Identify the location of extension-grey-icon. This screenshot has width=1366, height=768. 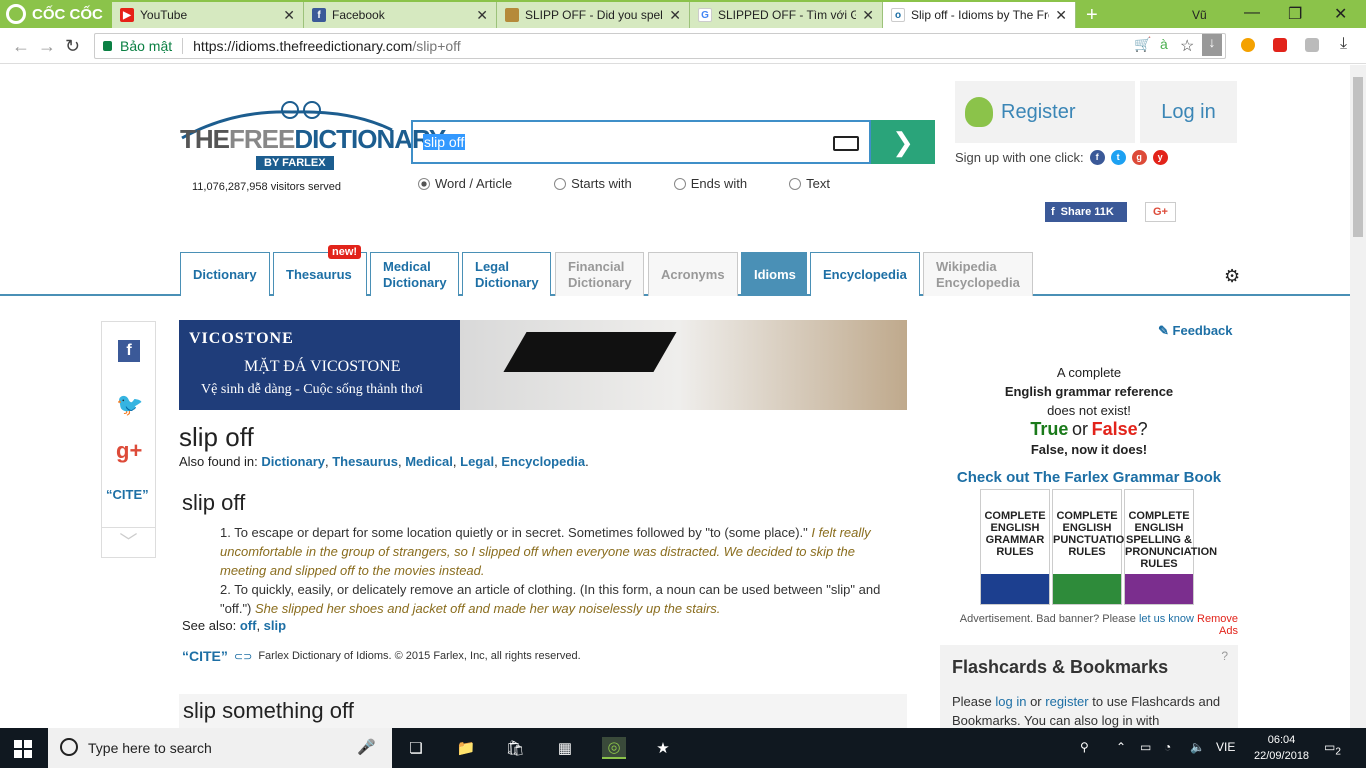
(1312, 45).